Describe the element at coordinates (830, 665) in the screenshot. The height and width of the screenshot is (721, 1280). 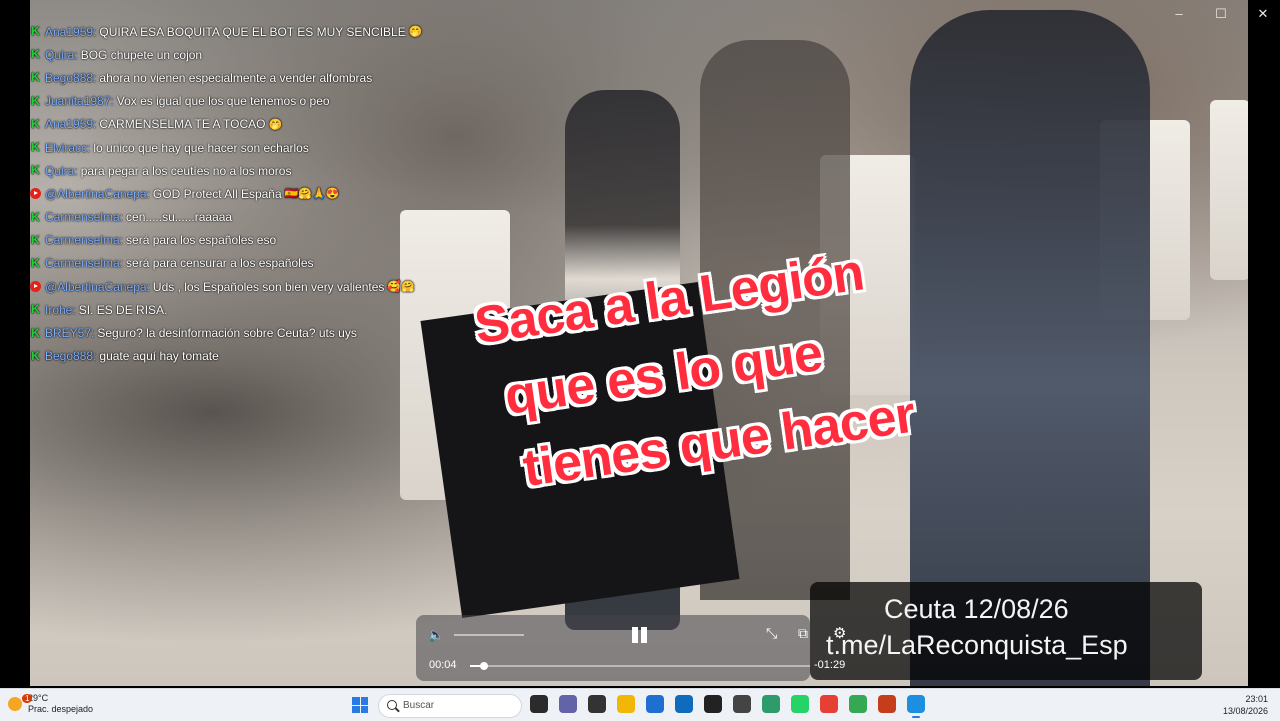
I see `remaining-time: -01:29` at that location.